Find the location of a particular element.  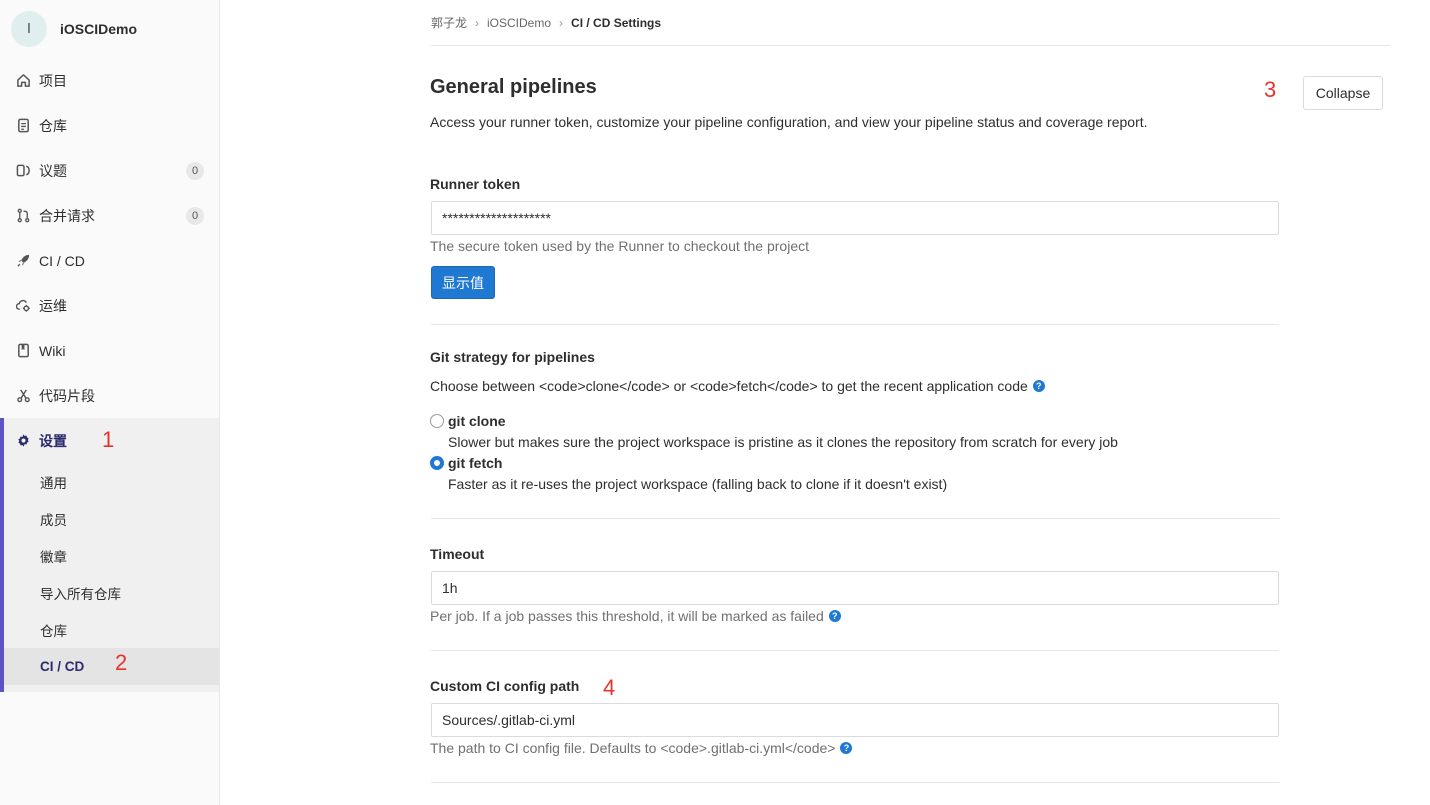

rocket-icon is located at coordinates (23, 261).